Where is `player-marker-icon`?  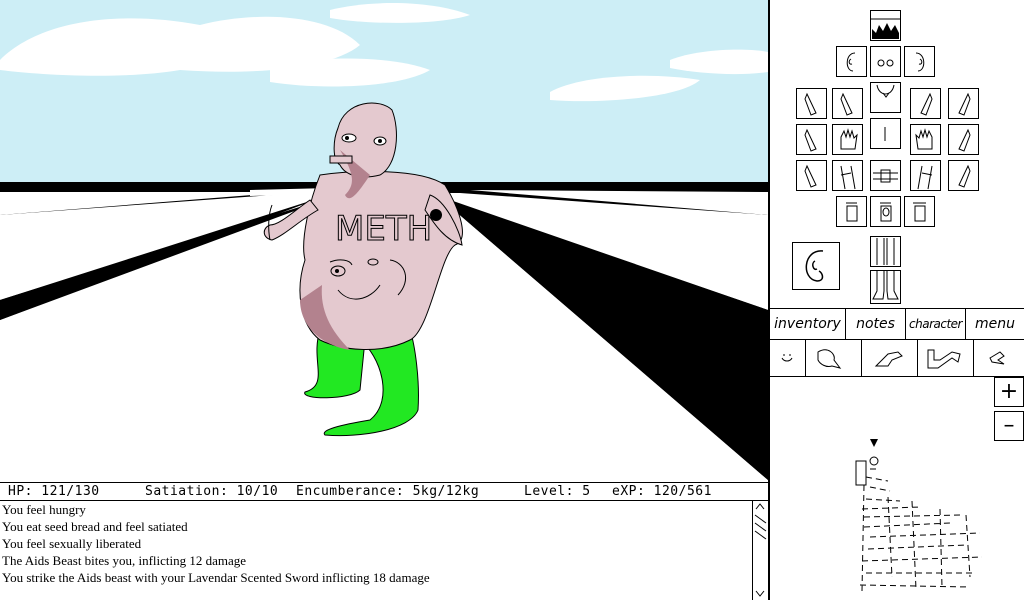 player-marker-icon is located at coordinates (874, 443).